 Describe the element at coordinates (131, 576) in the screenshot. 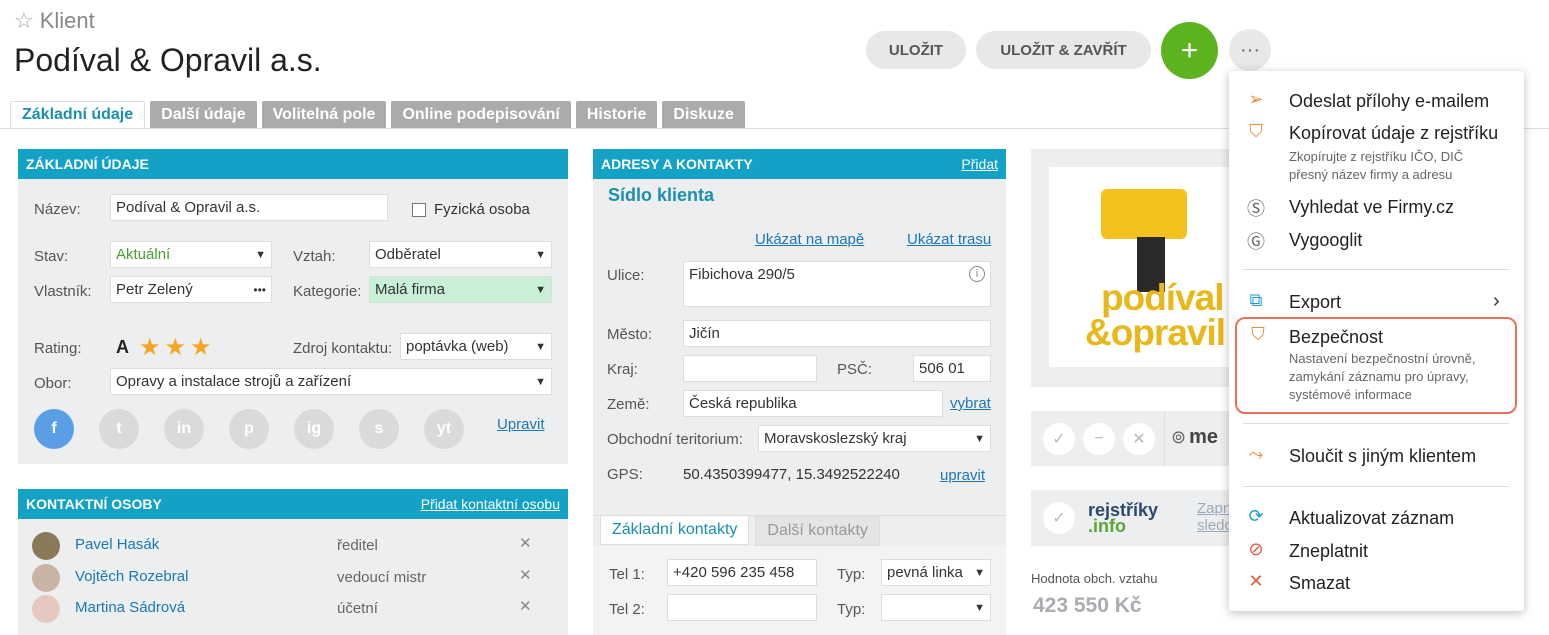

I see `contact-name: Vojtěch Rozebral` at that location.